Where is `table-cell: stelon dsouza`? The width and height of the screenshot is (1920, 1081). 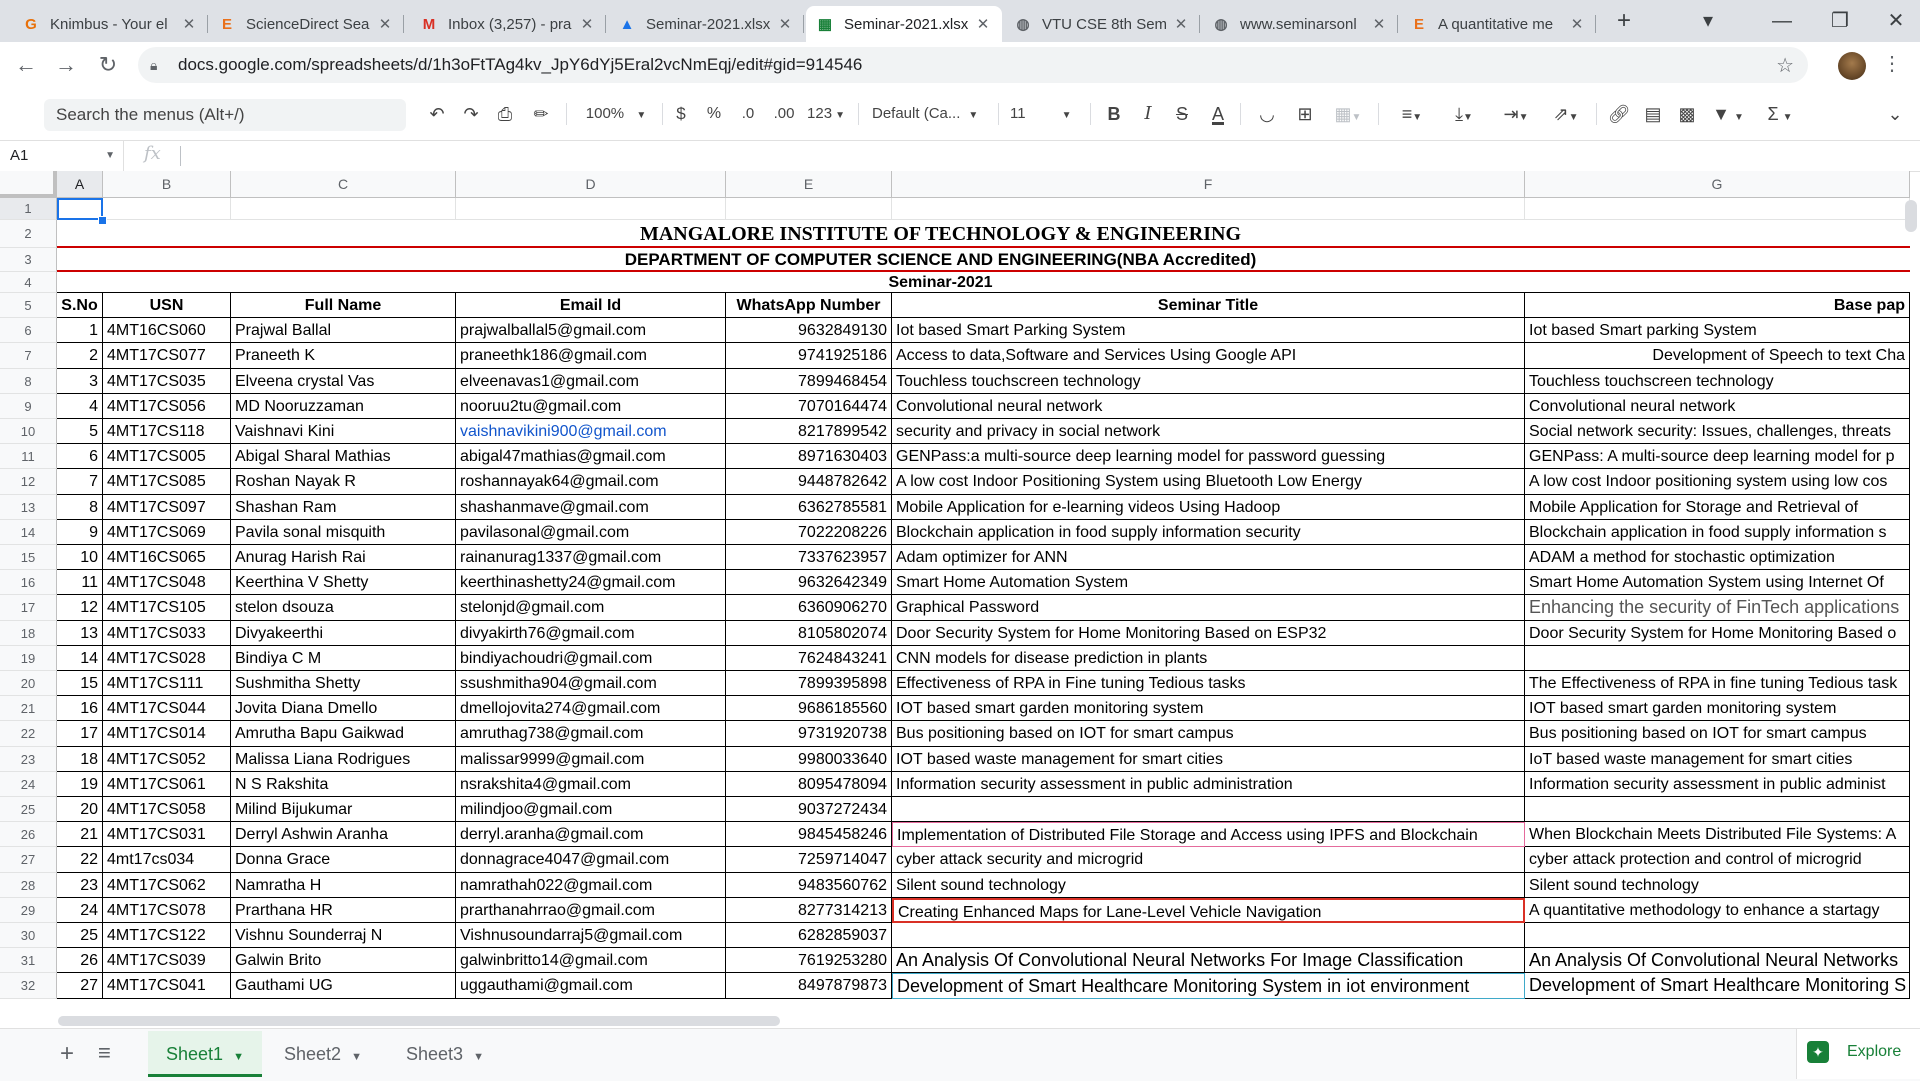 table-cell: stelon dsouza is located at coordinates (343, 608).